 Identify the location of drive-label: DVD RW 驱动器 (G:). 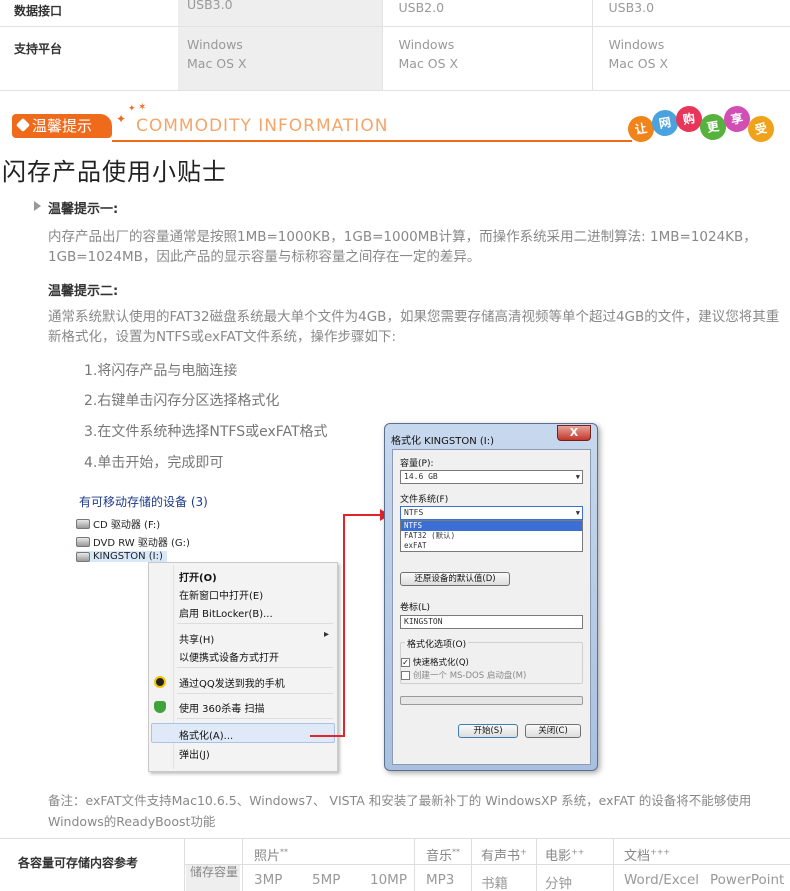
(141, 543).